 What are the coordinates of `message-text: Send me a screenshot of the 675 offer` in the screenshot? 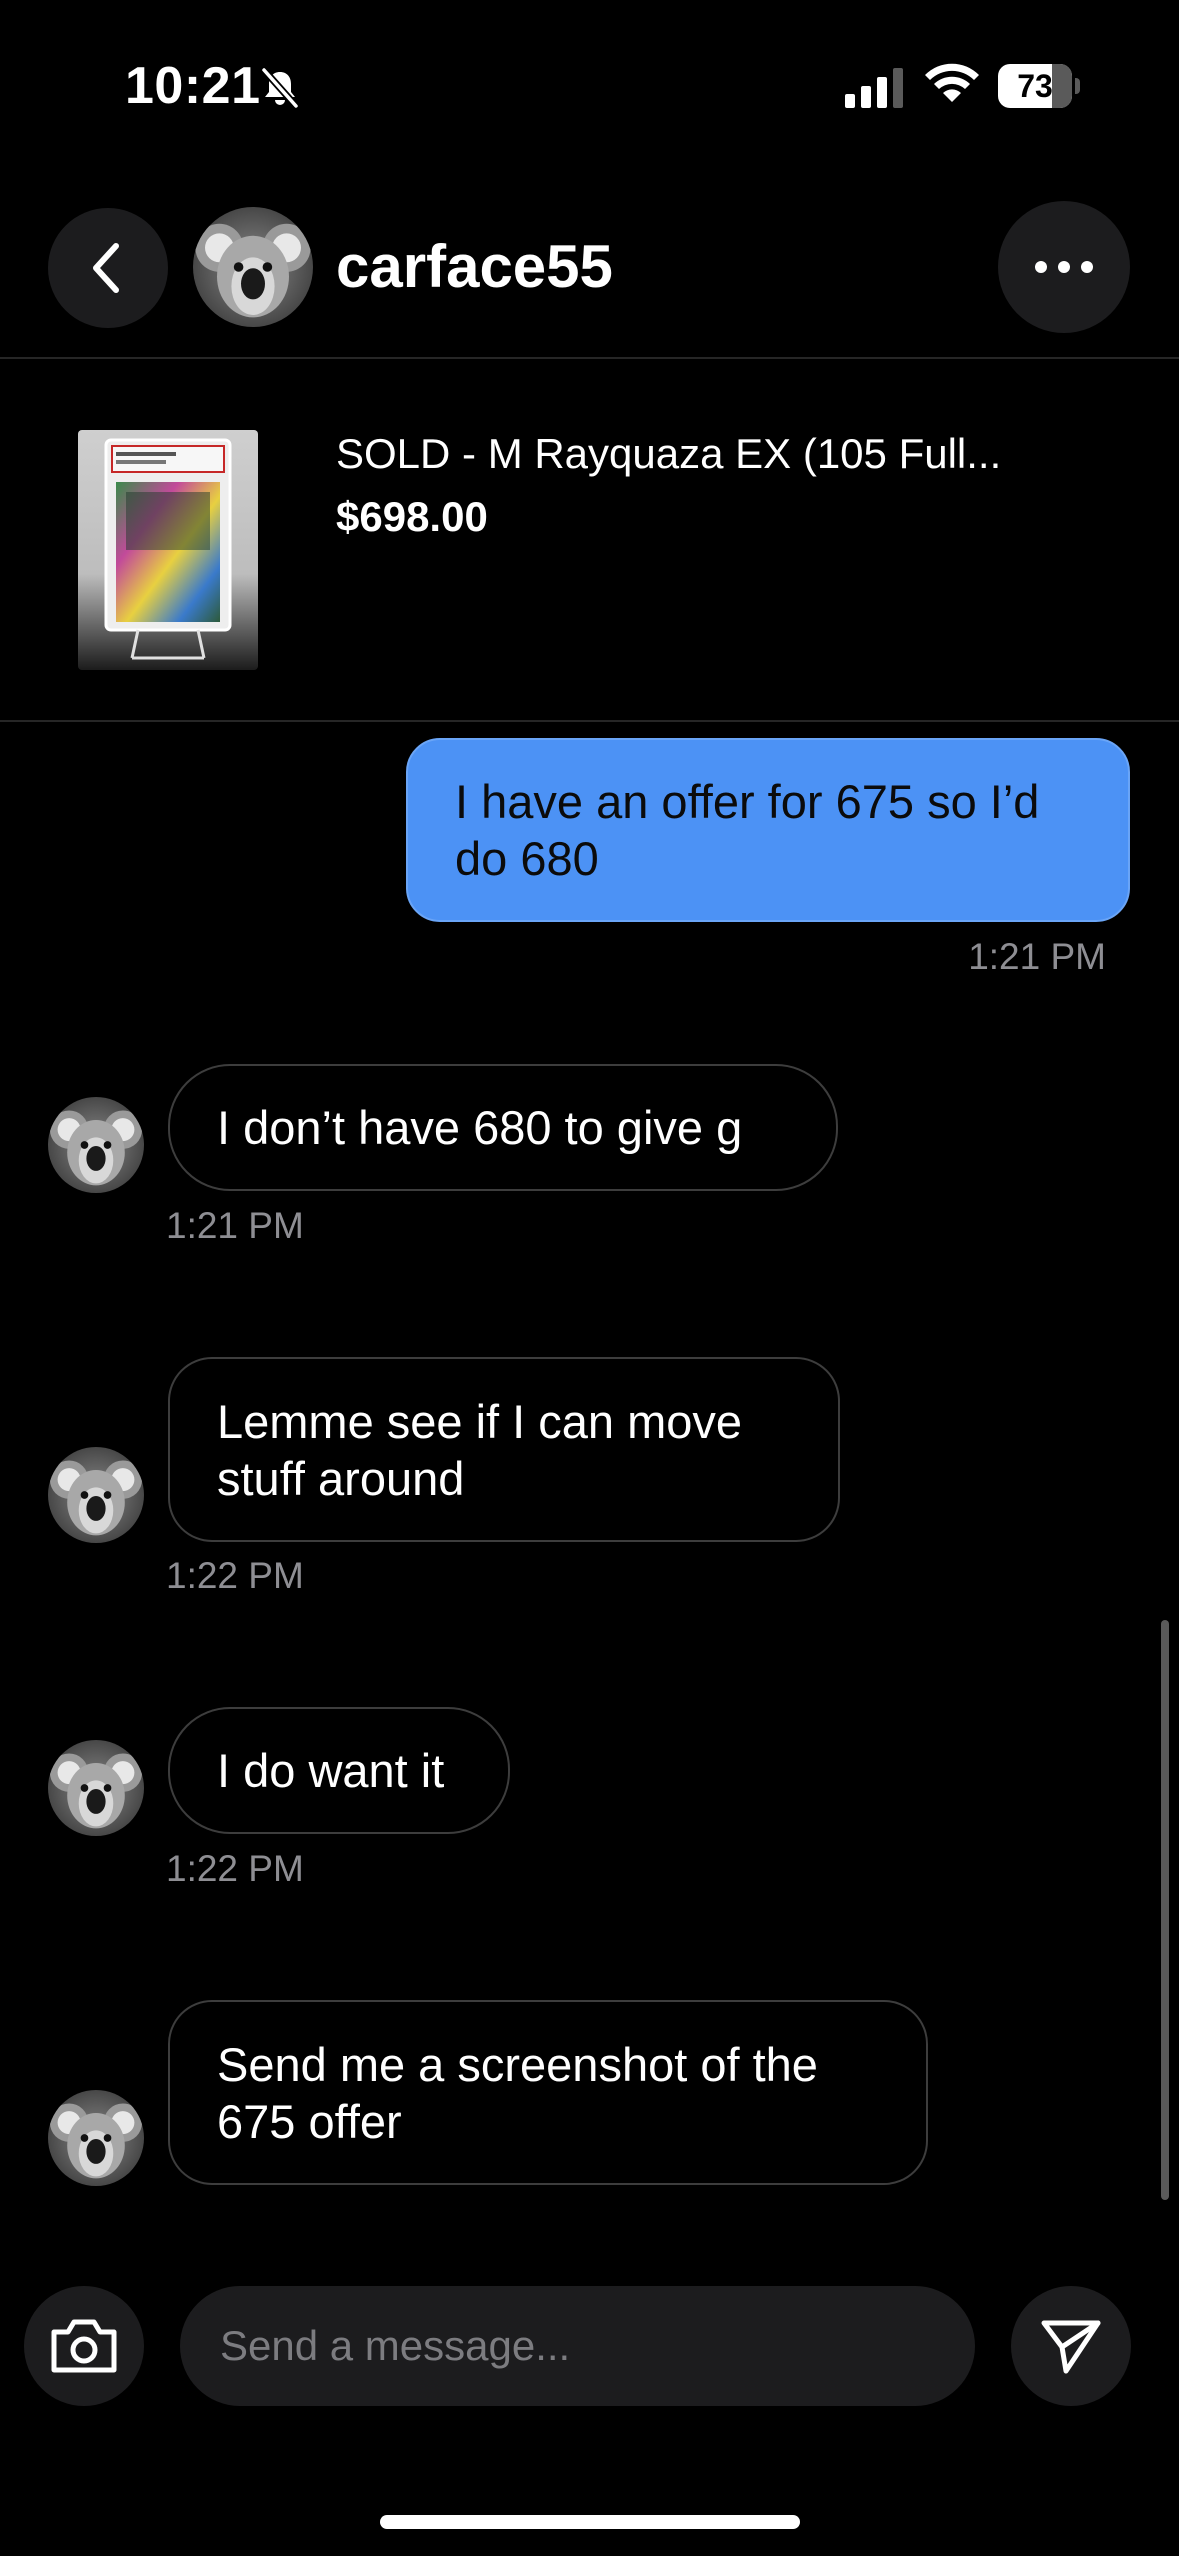 It's located at (517, 2092).